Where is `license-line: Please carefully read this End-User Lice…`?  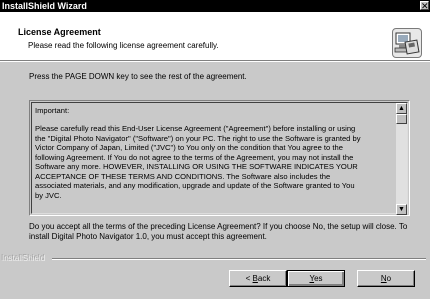 license-line: Please carefully read this End-User Lice… is located at coordinates (195, 129).